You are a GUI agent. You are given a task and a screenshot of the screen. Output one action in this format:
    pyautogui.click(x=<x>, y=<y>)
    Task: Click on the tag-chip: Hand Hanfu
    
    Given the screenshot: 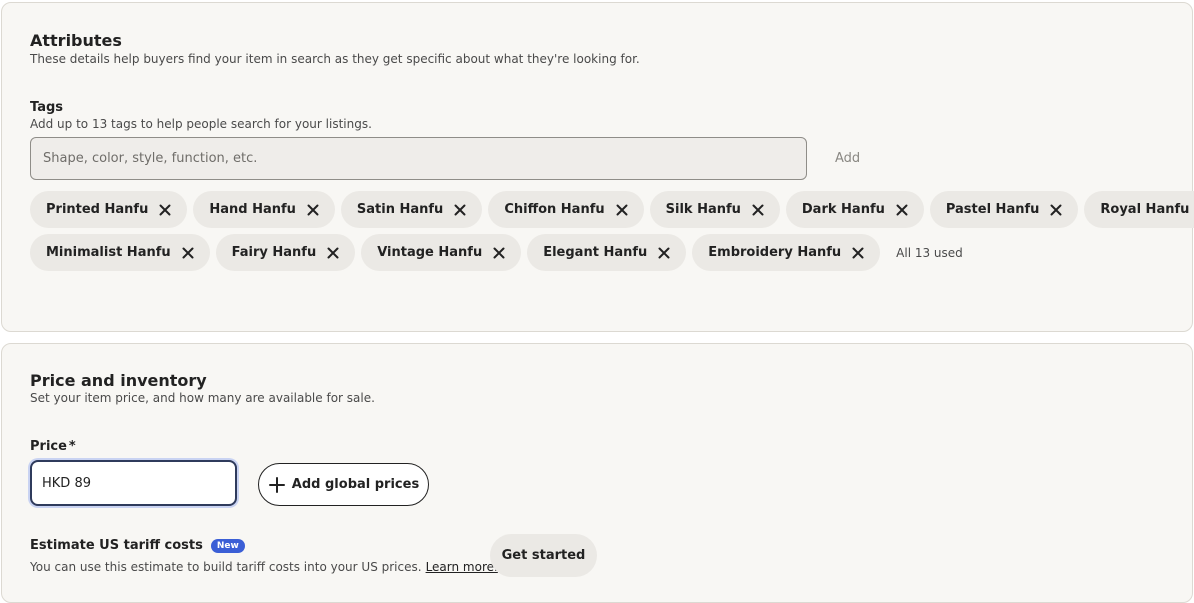 What is the action you would take?
    pyautogui.click(x=264, y=209)
    